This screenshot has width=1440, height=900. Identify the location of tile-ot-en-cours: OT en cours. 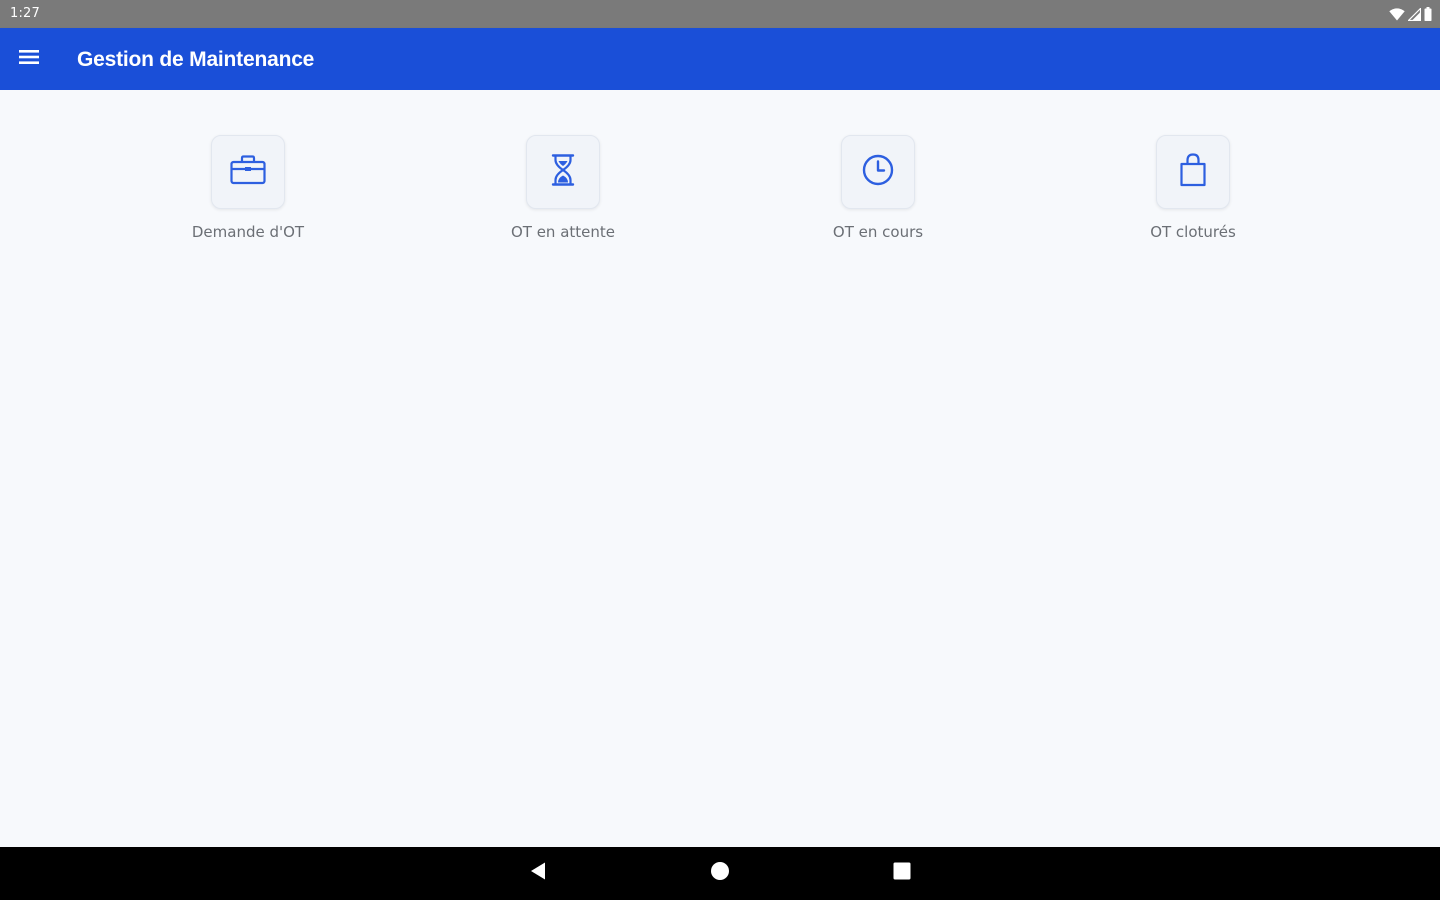
(878, 195).